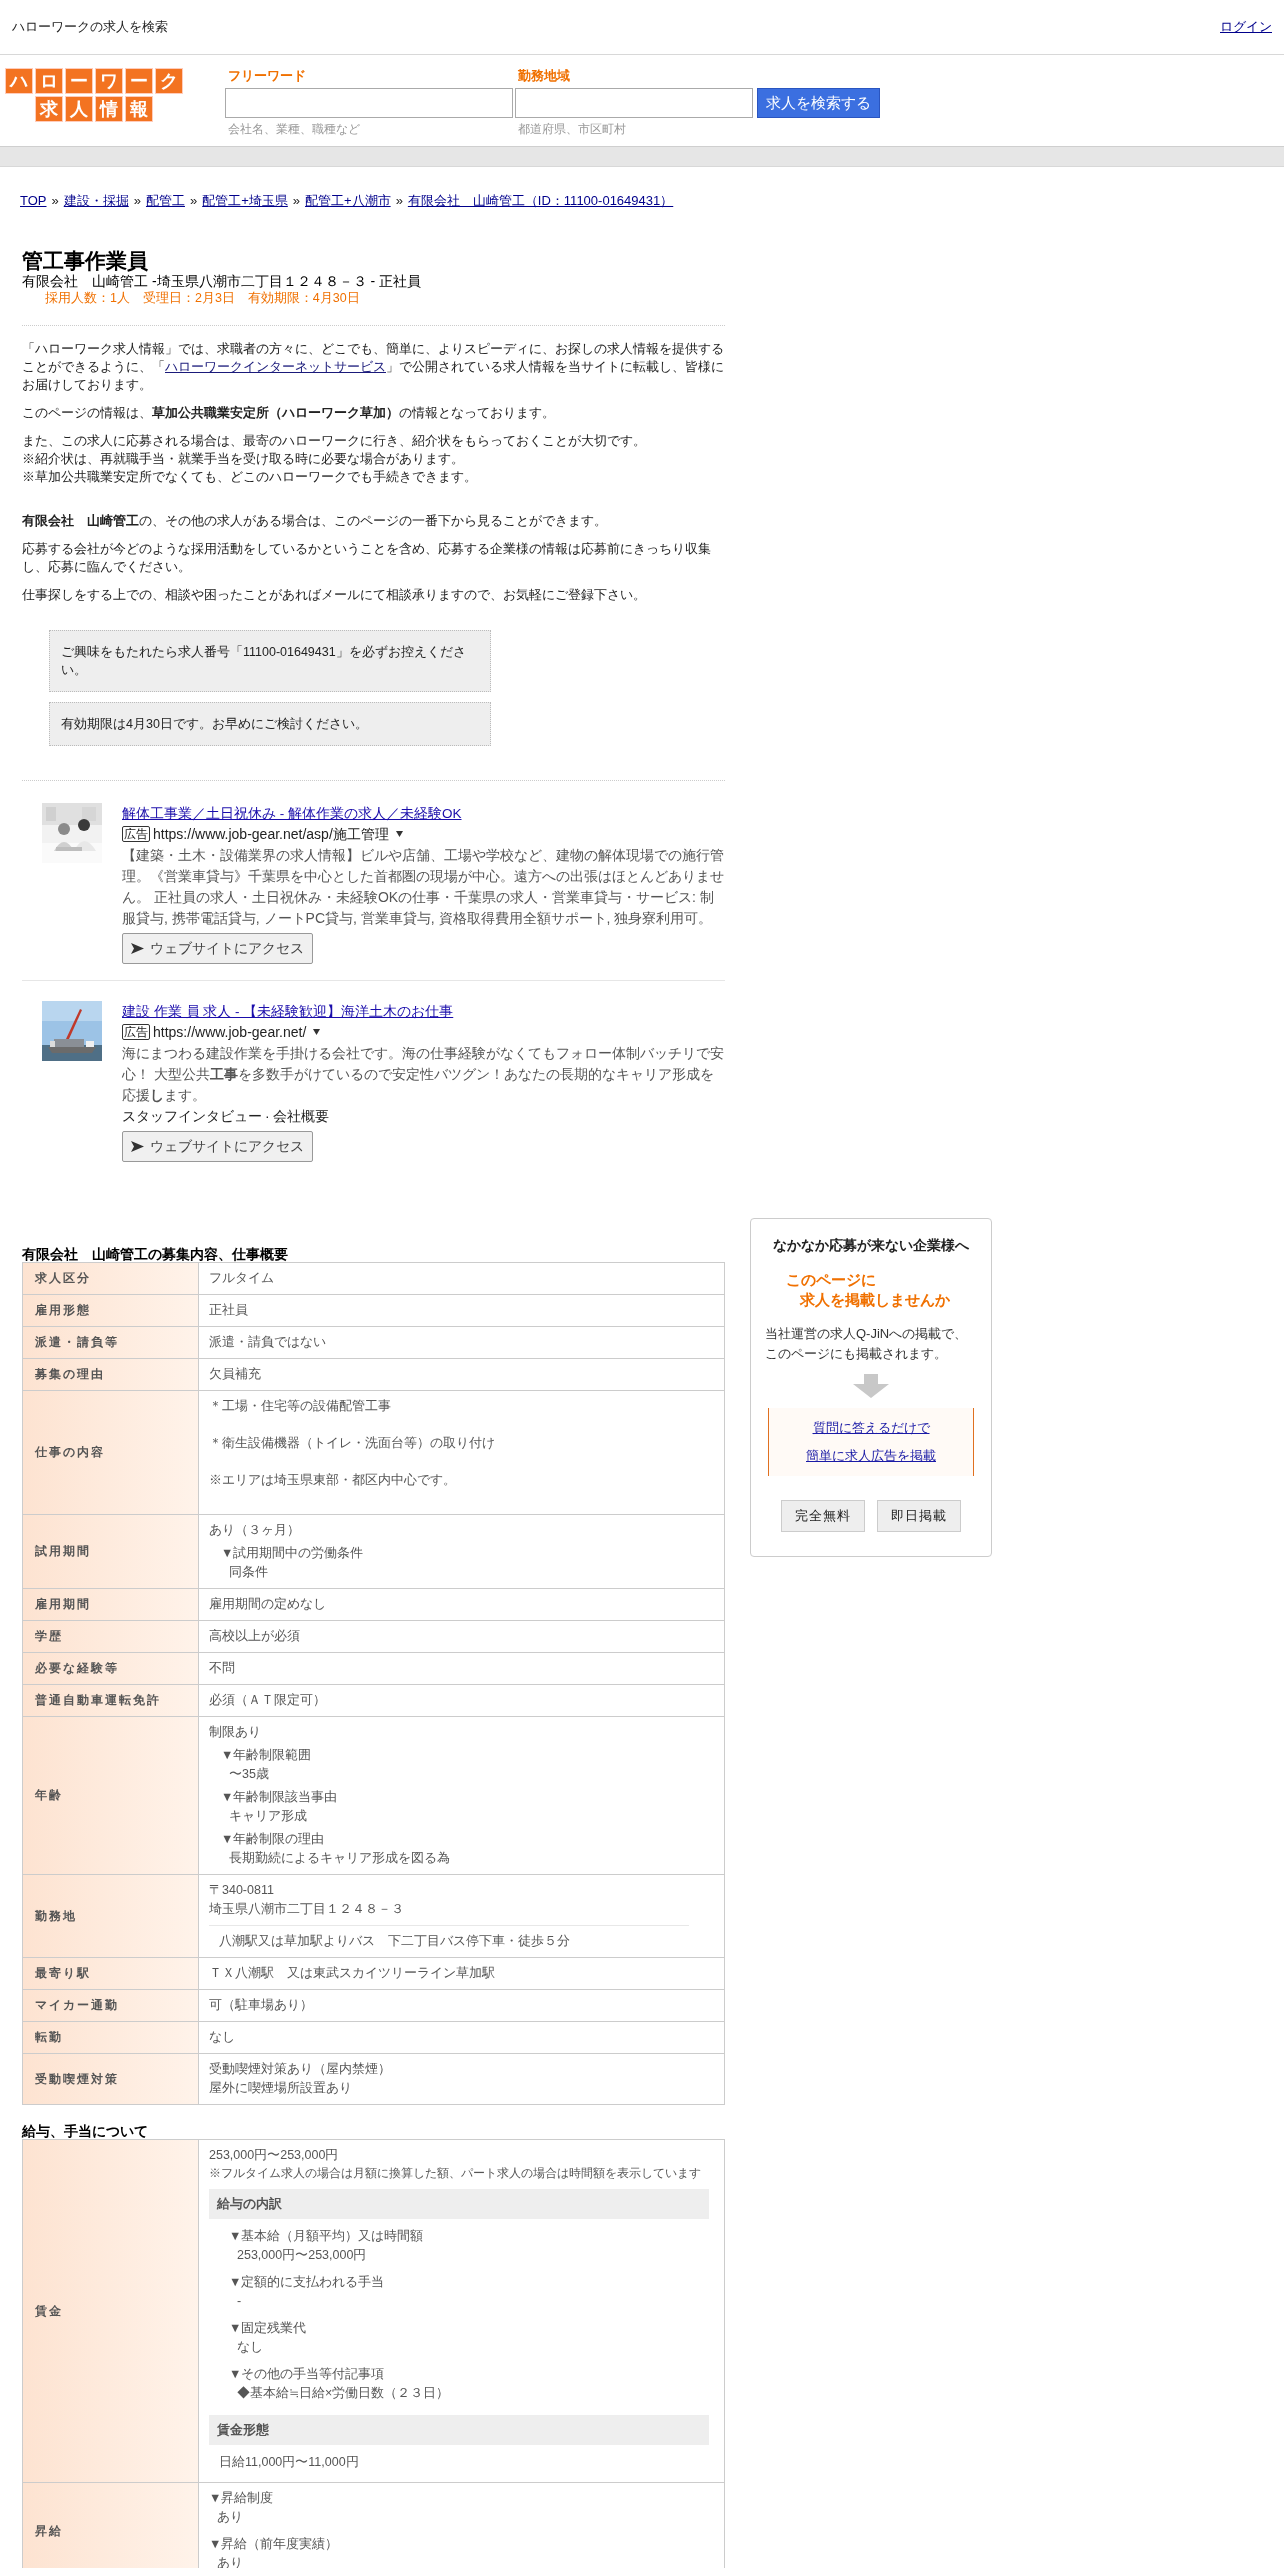 The image size is (1284, 2568). I want to click on row-label: 求人区分, so click(111, 1278).